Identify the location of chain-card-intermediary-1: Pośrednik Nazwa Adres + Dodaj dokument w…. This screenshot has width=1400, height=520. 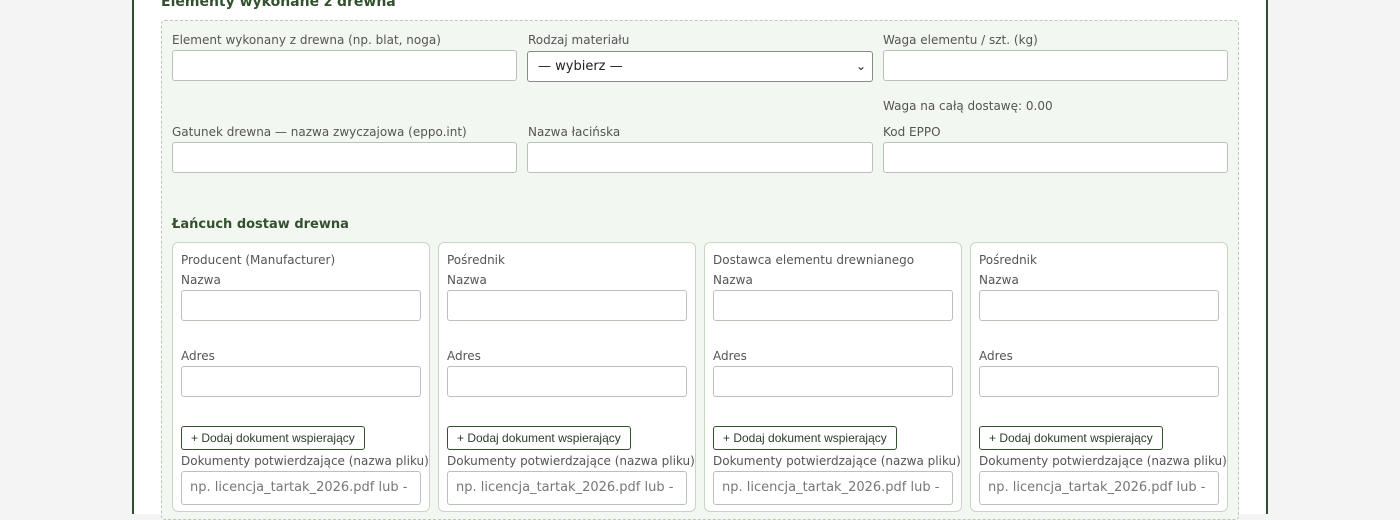
(567, 377).